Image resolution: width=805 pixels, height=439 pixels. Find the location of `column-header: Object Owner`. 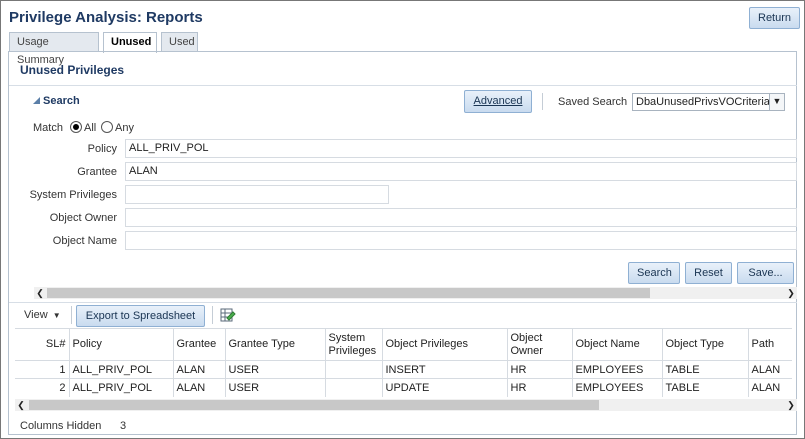

column-header: Object Owner is located at coordinates (540, 344).